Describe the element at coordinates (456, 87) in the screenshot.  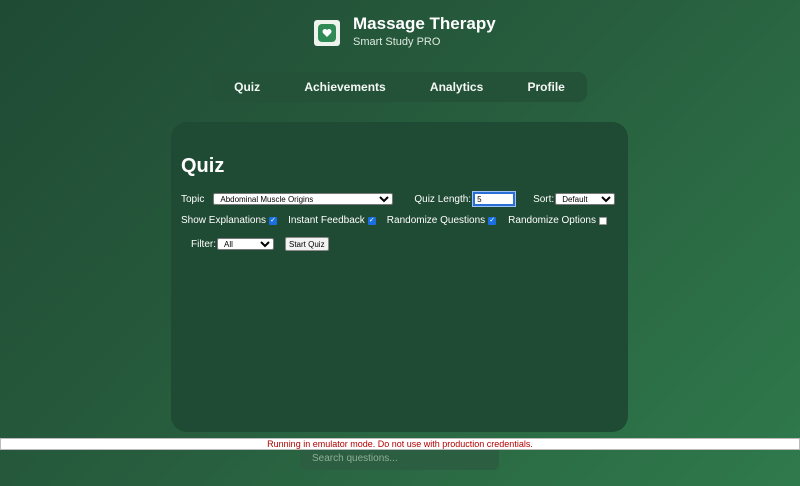
I see `tab-analytics: Analytics` at that location.